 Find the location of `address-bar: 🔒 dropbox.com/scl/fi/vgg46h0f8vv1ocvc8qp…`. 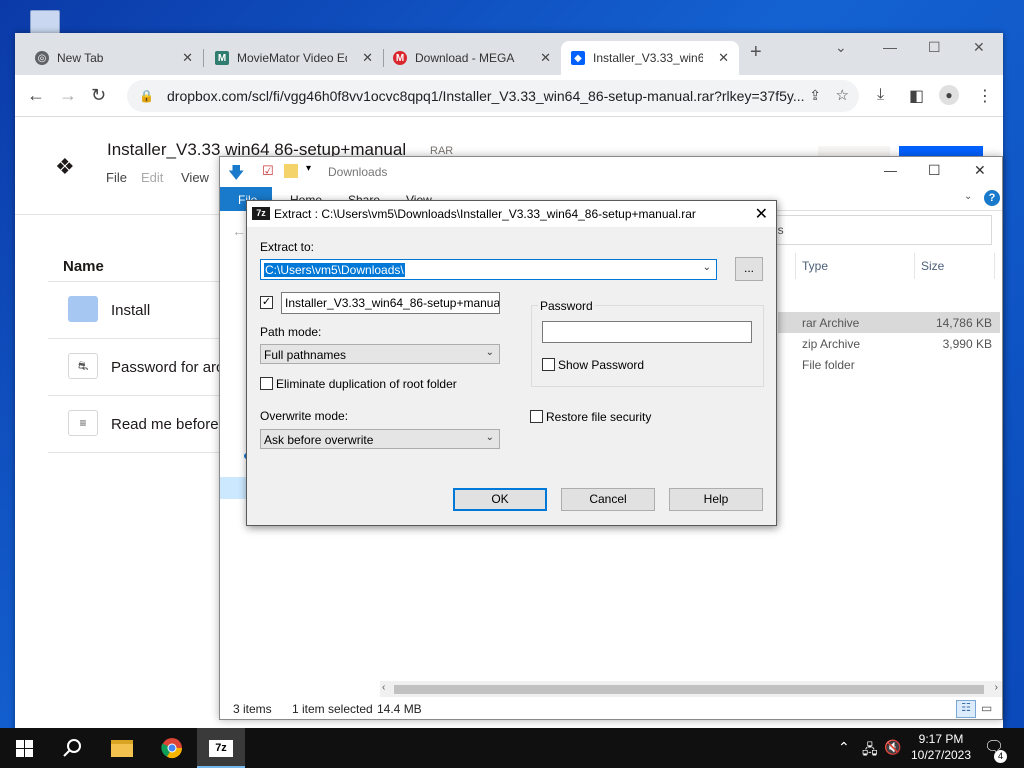

address-bar: 🔒 dropbox.com/scl/fi/vgg46h0f8vv1ocvc8qp… is located at coordinates (493, 96).